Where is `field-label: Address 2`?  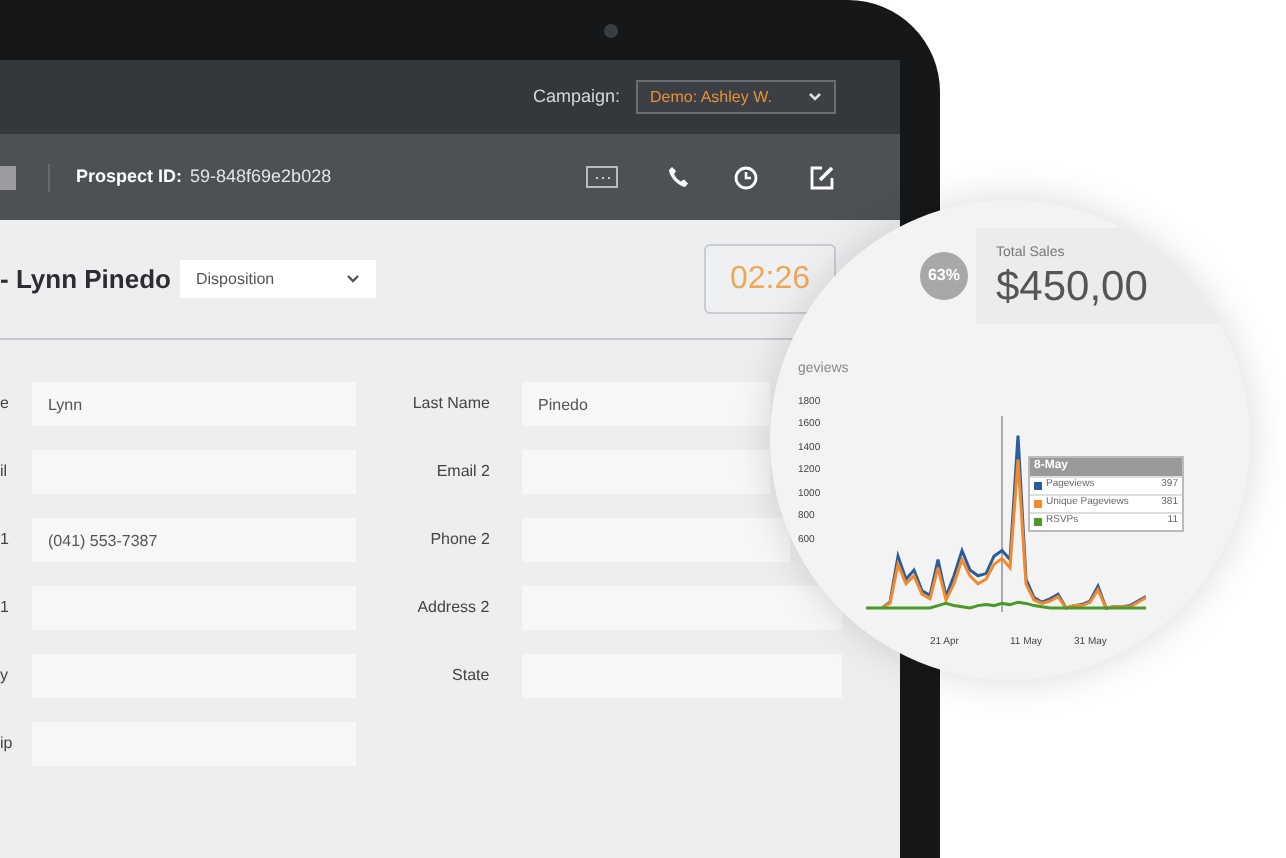 field-label: Address 2 is located at coordinates (452, 608).